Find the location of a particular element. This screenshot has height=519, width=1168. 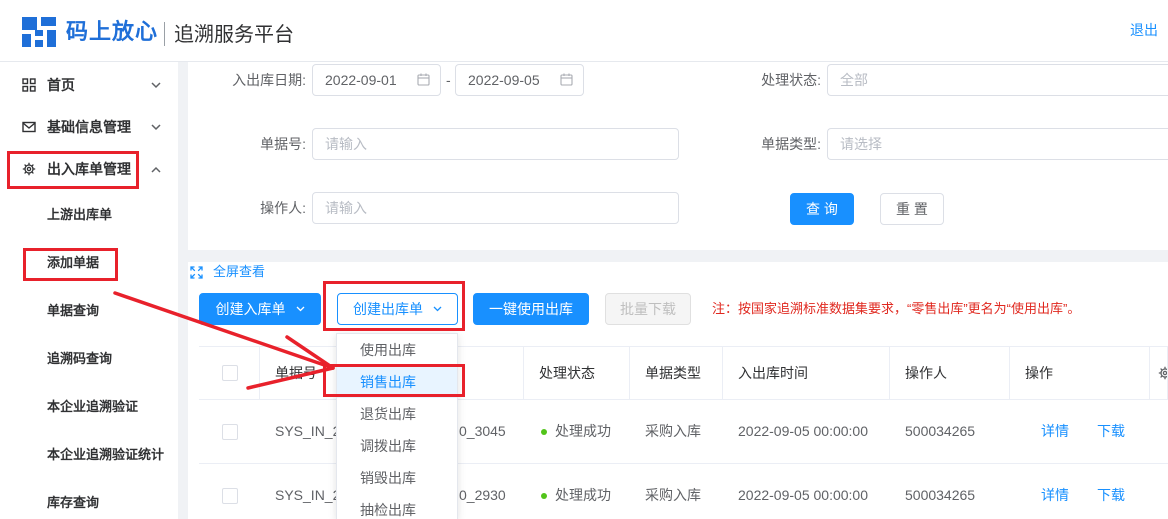

date-end-picker is located at coordinates (519, 80).